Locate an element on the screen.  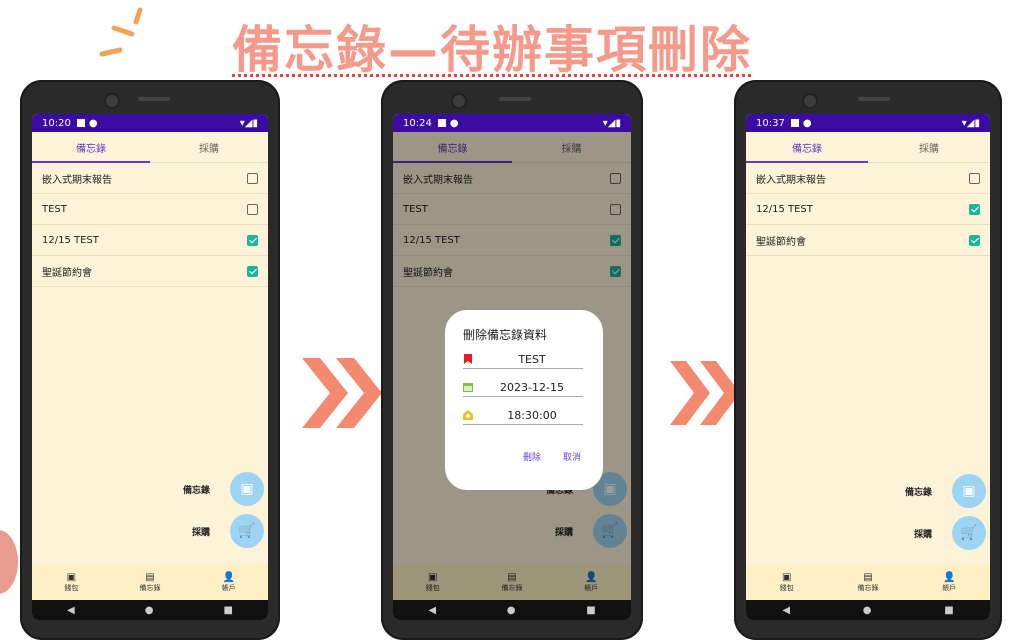
delete-button: 刪除 is located at coordinates (532, 456).